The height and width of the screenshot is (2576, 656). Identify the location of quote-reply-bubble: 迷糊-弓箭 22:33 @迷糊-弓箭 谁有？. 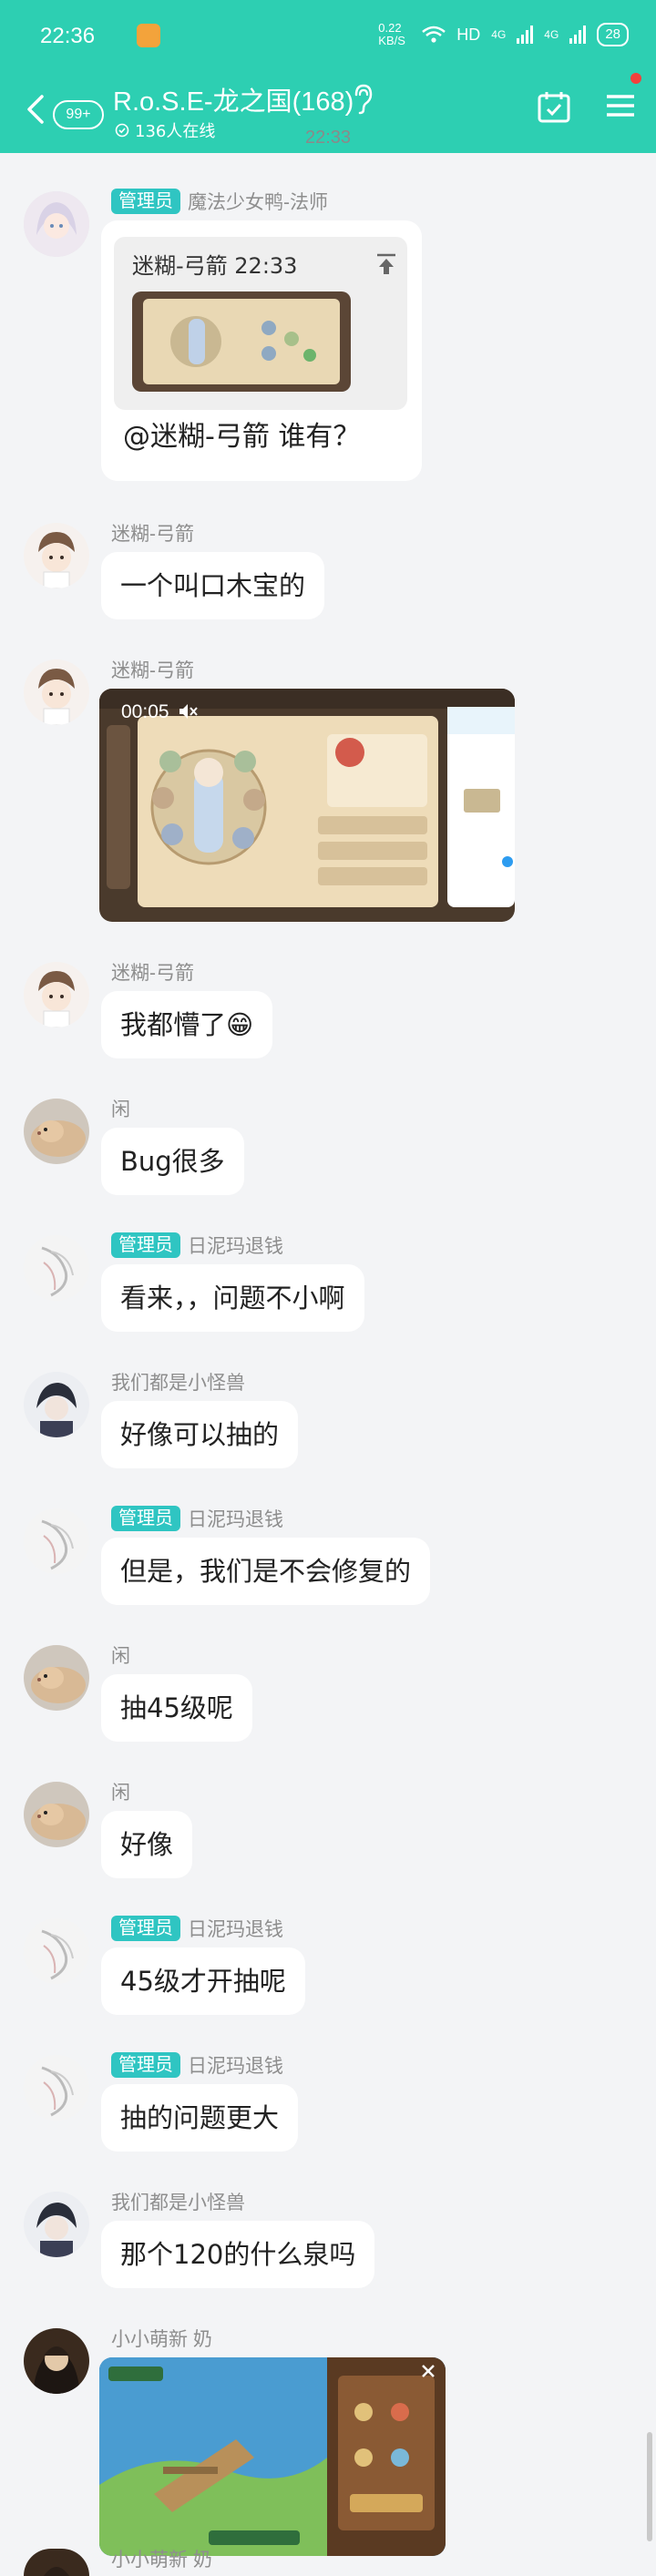
(262, 350).